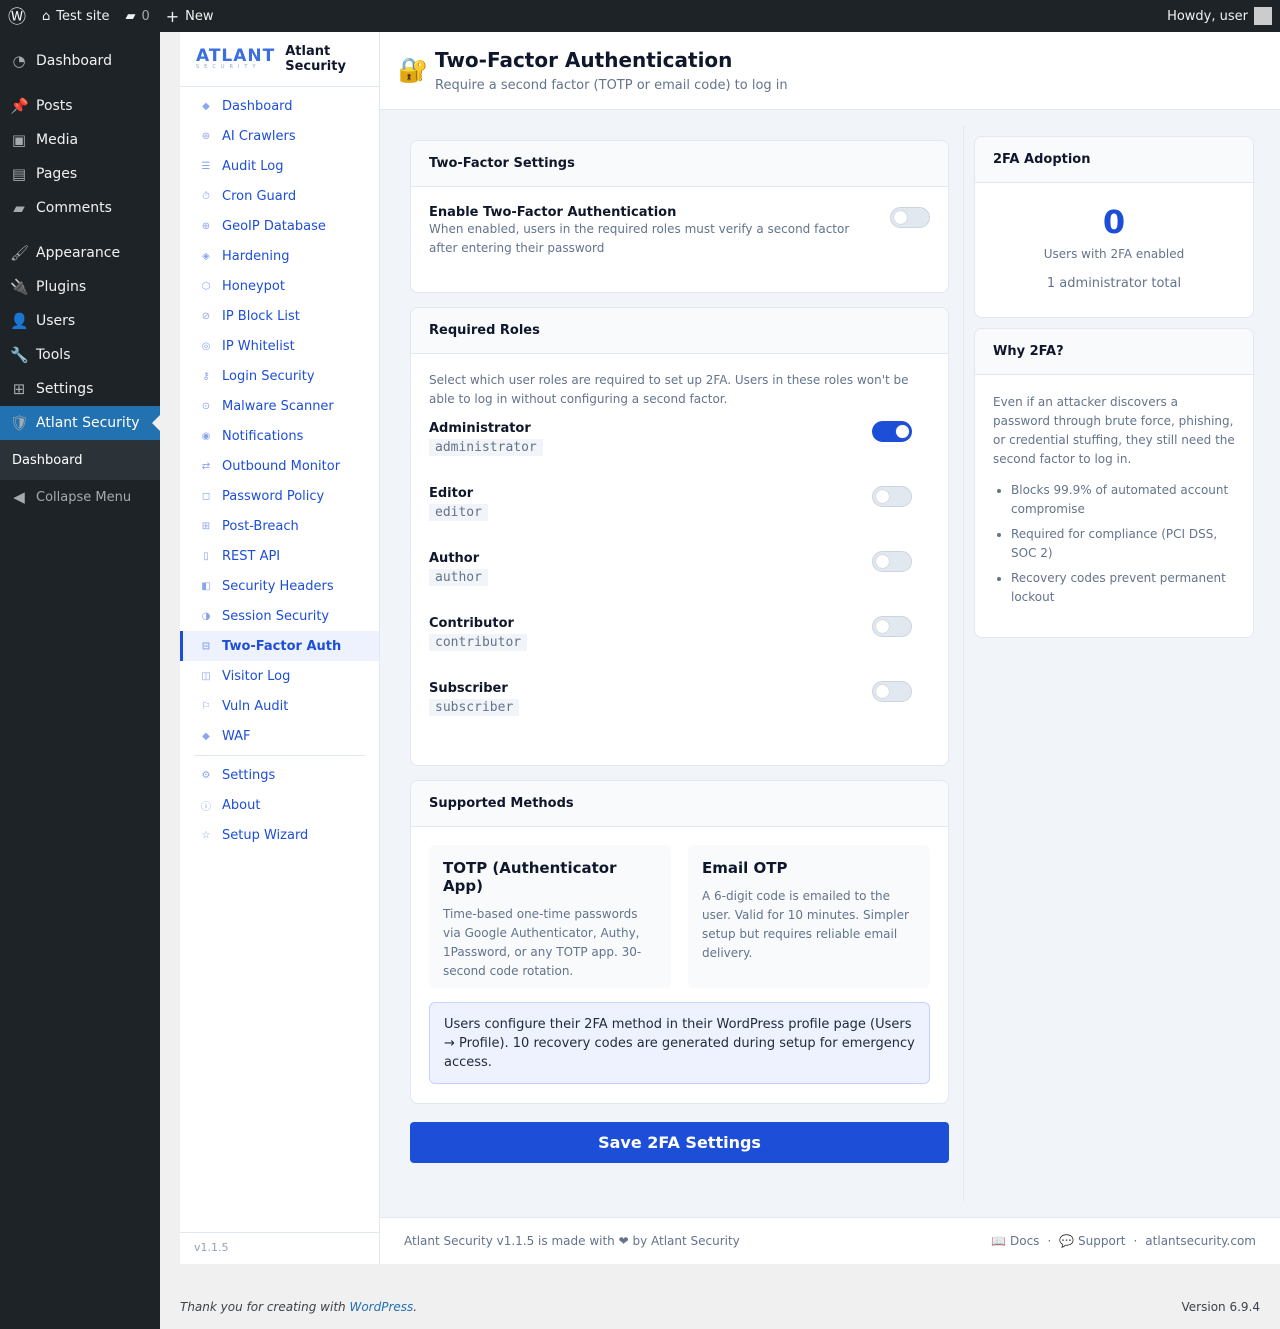  What do you see at coordinates (80, 106) in the screenshot?
I see `wp-menu-posts: 📌 Posts` at bounding box center [80, 106].